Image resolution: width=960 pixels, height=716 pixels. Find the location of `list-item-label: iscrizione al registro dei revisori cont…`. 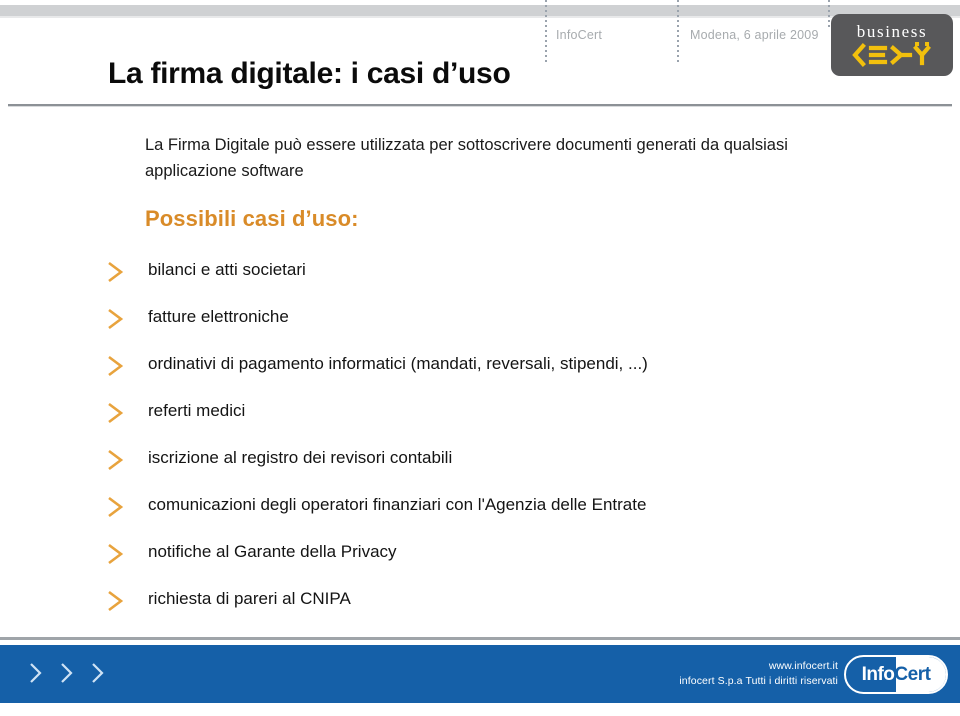

list-item-label: iscrizione al registro dei revisori cont… is located at coordinates (300, 457).